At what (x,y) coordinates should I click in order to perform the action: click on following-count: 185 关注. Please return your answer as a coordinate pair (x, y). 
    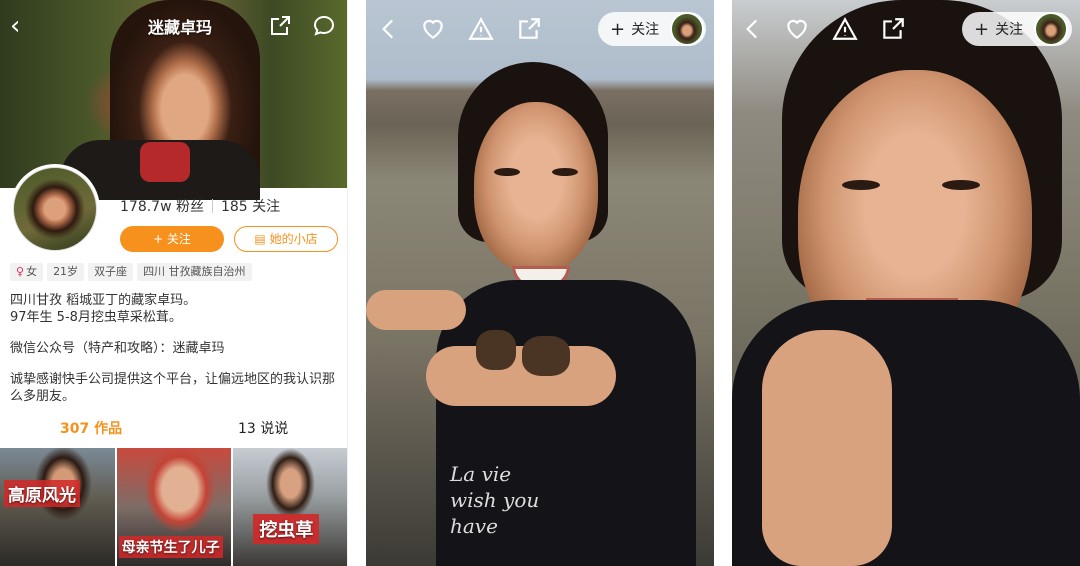
    Looking at the image, I should click on (250, 206).